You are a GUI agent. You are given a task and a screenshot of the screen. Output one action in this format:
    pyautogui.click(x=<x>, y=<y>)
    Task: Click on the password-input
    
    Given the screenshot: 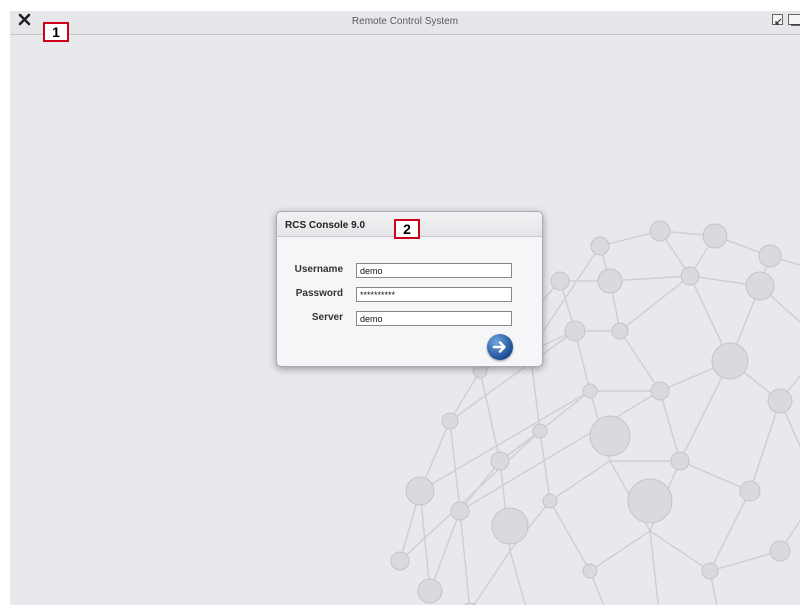 What is the action you would take?
    pyautogui.click(x=434, y=294)
    